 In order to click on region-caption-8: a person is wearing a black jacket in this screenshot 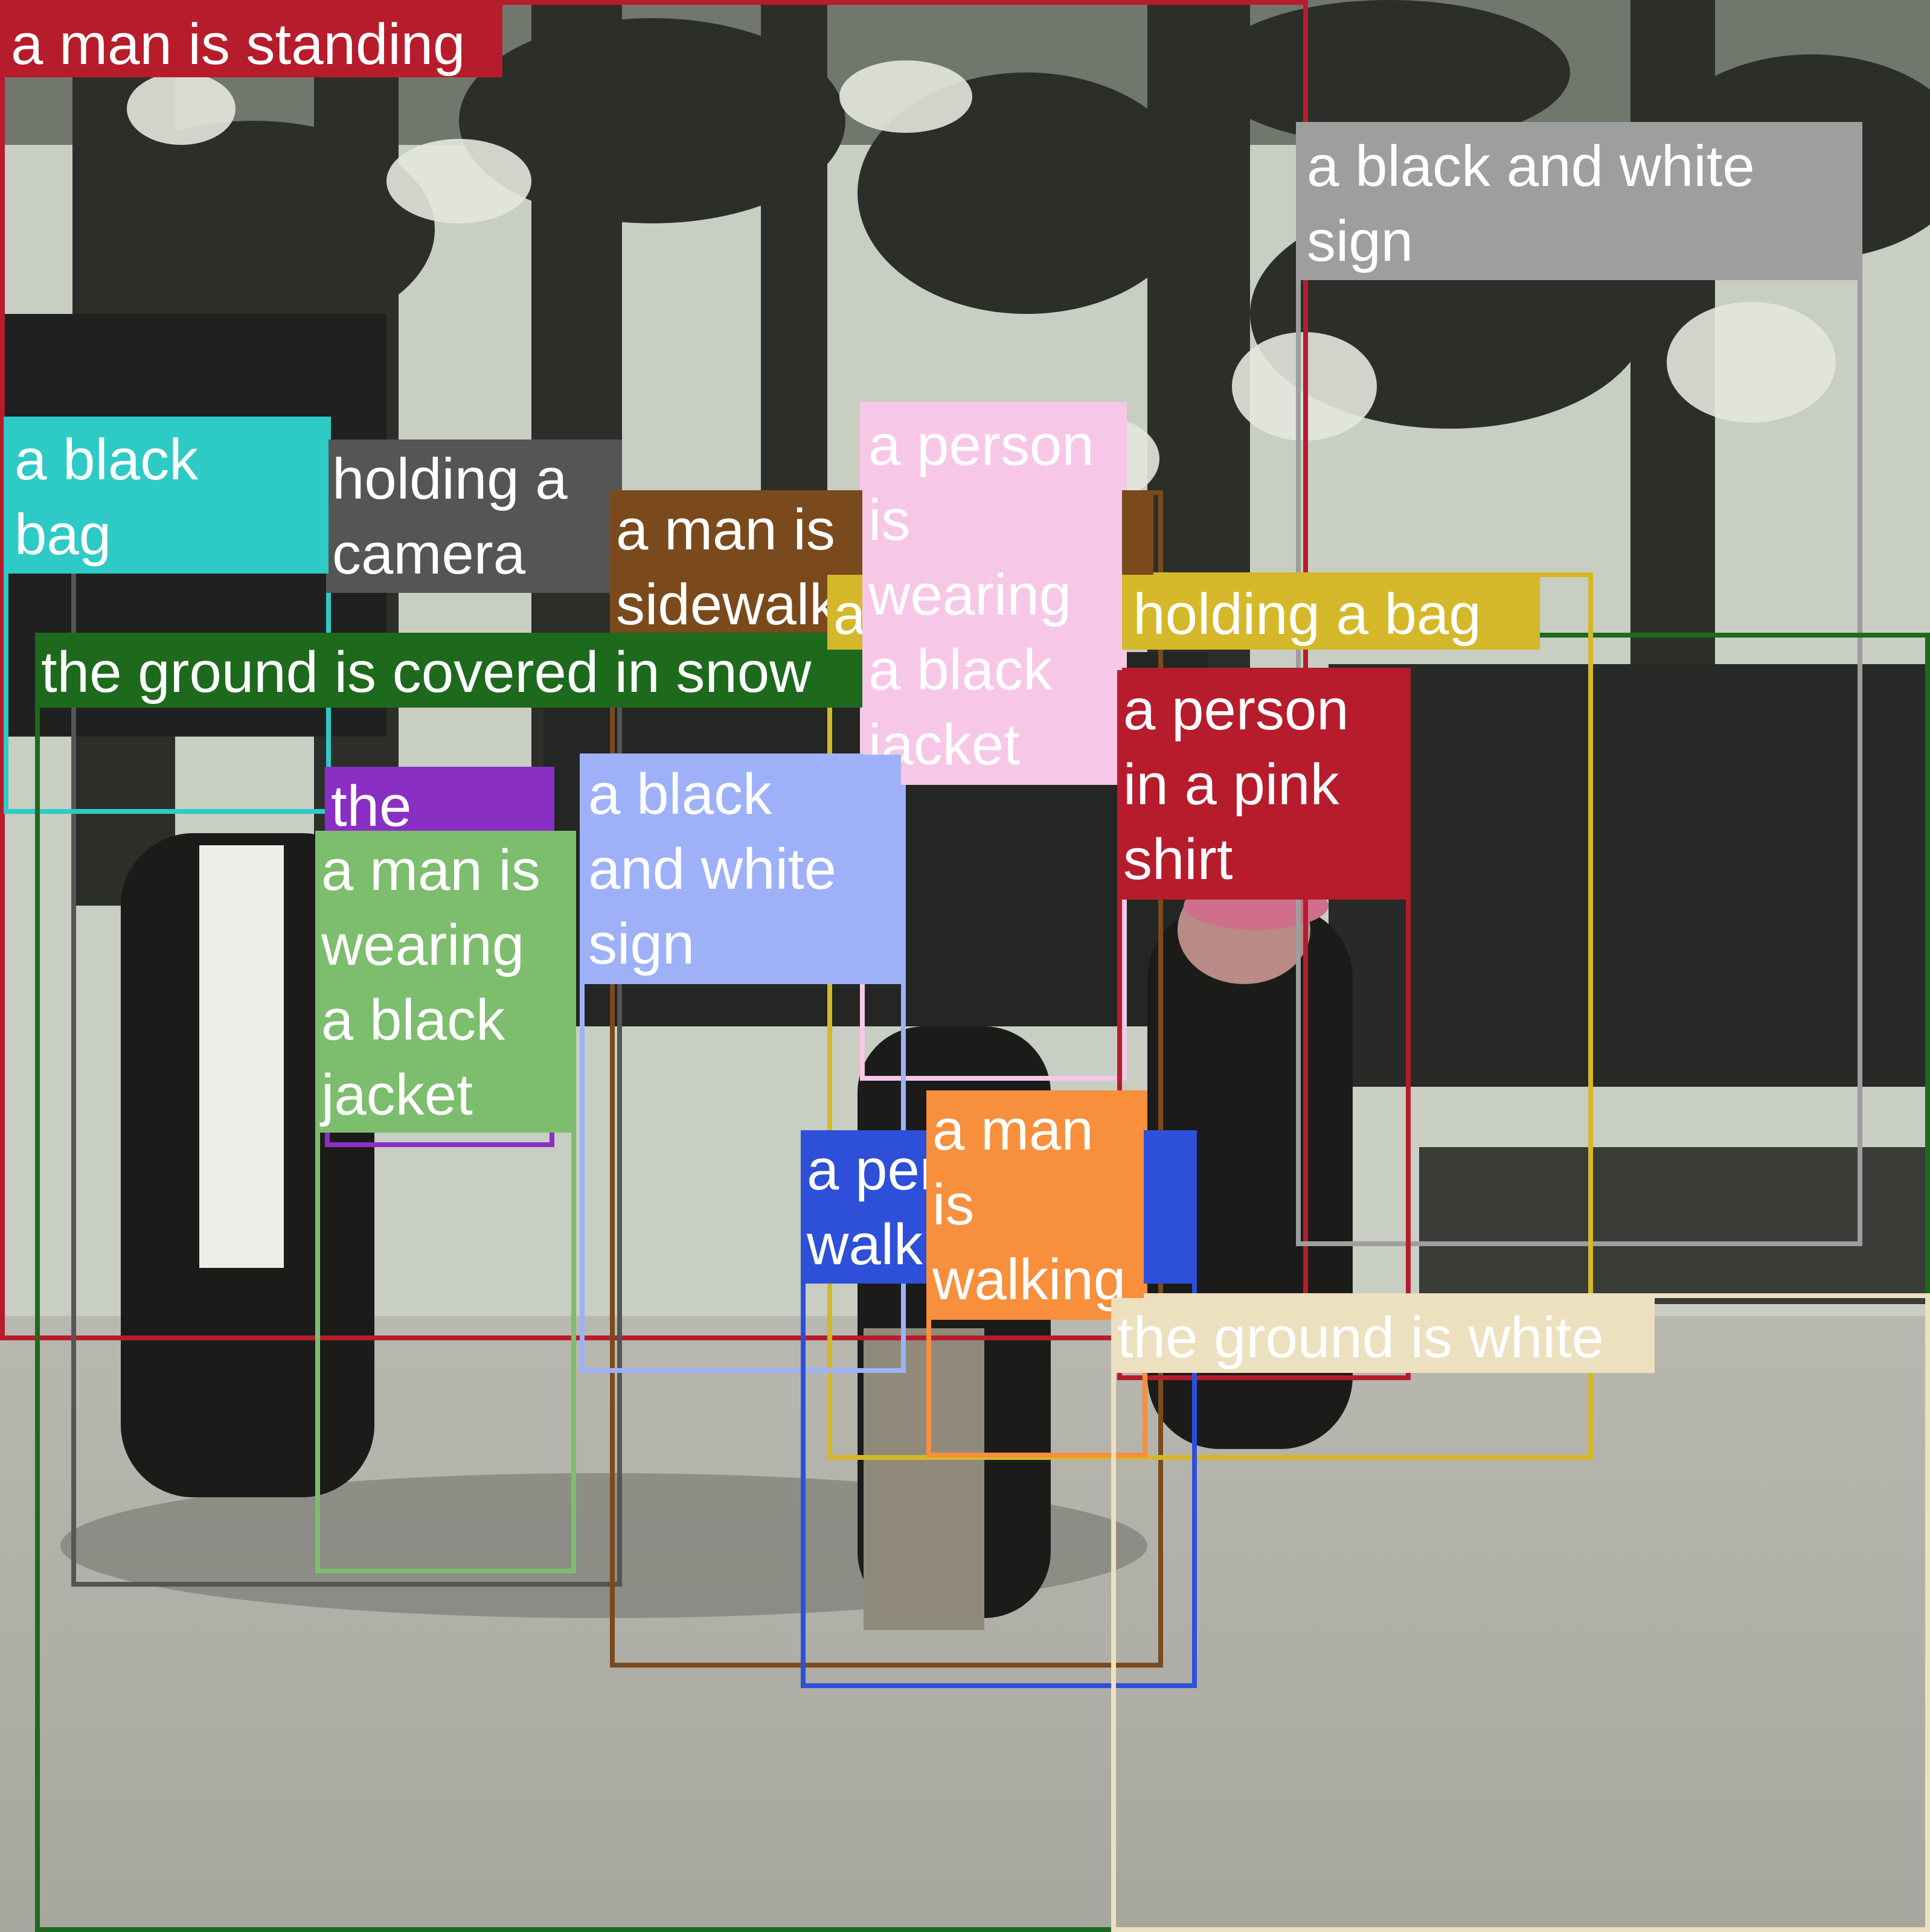, I will do `click(992, 595)`.